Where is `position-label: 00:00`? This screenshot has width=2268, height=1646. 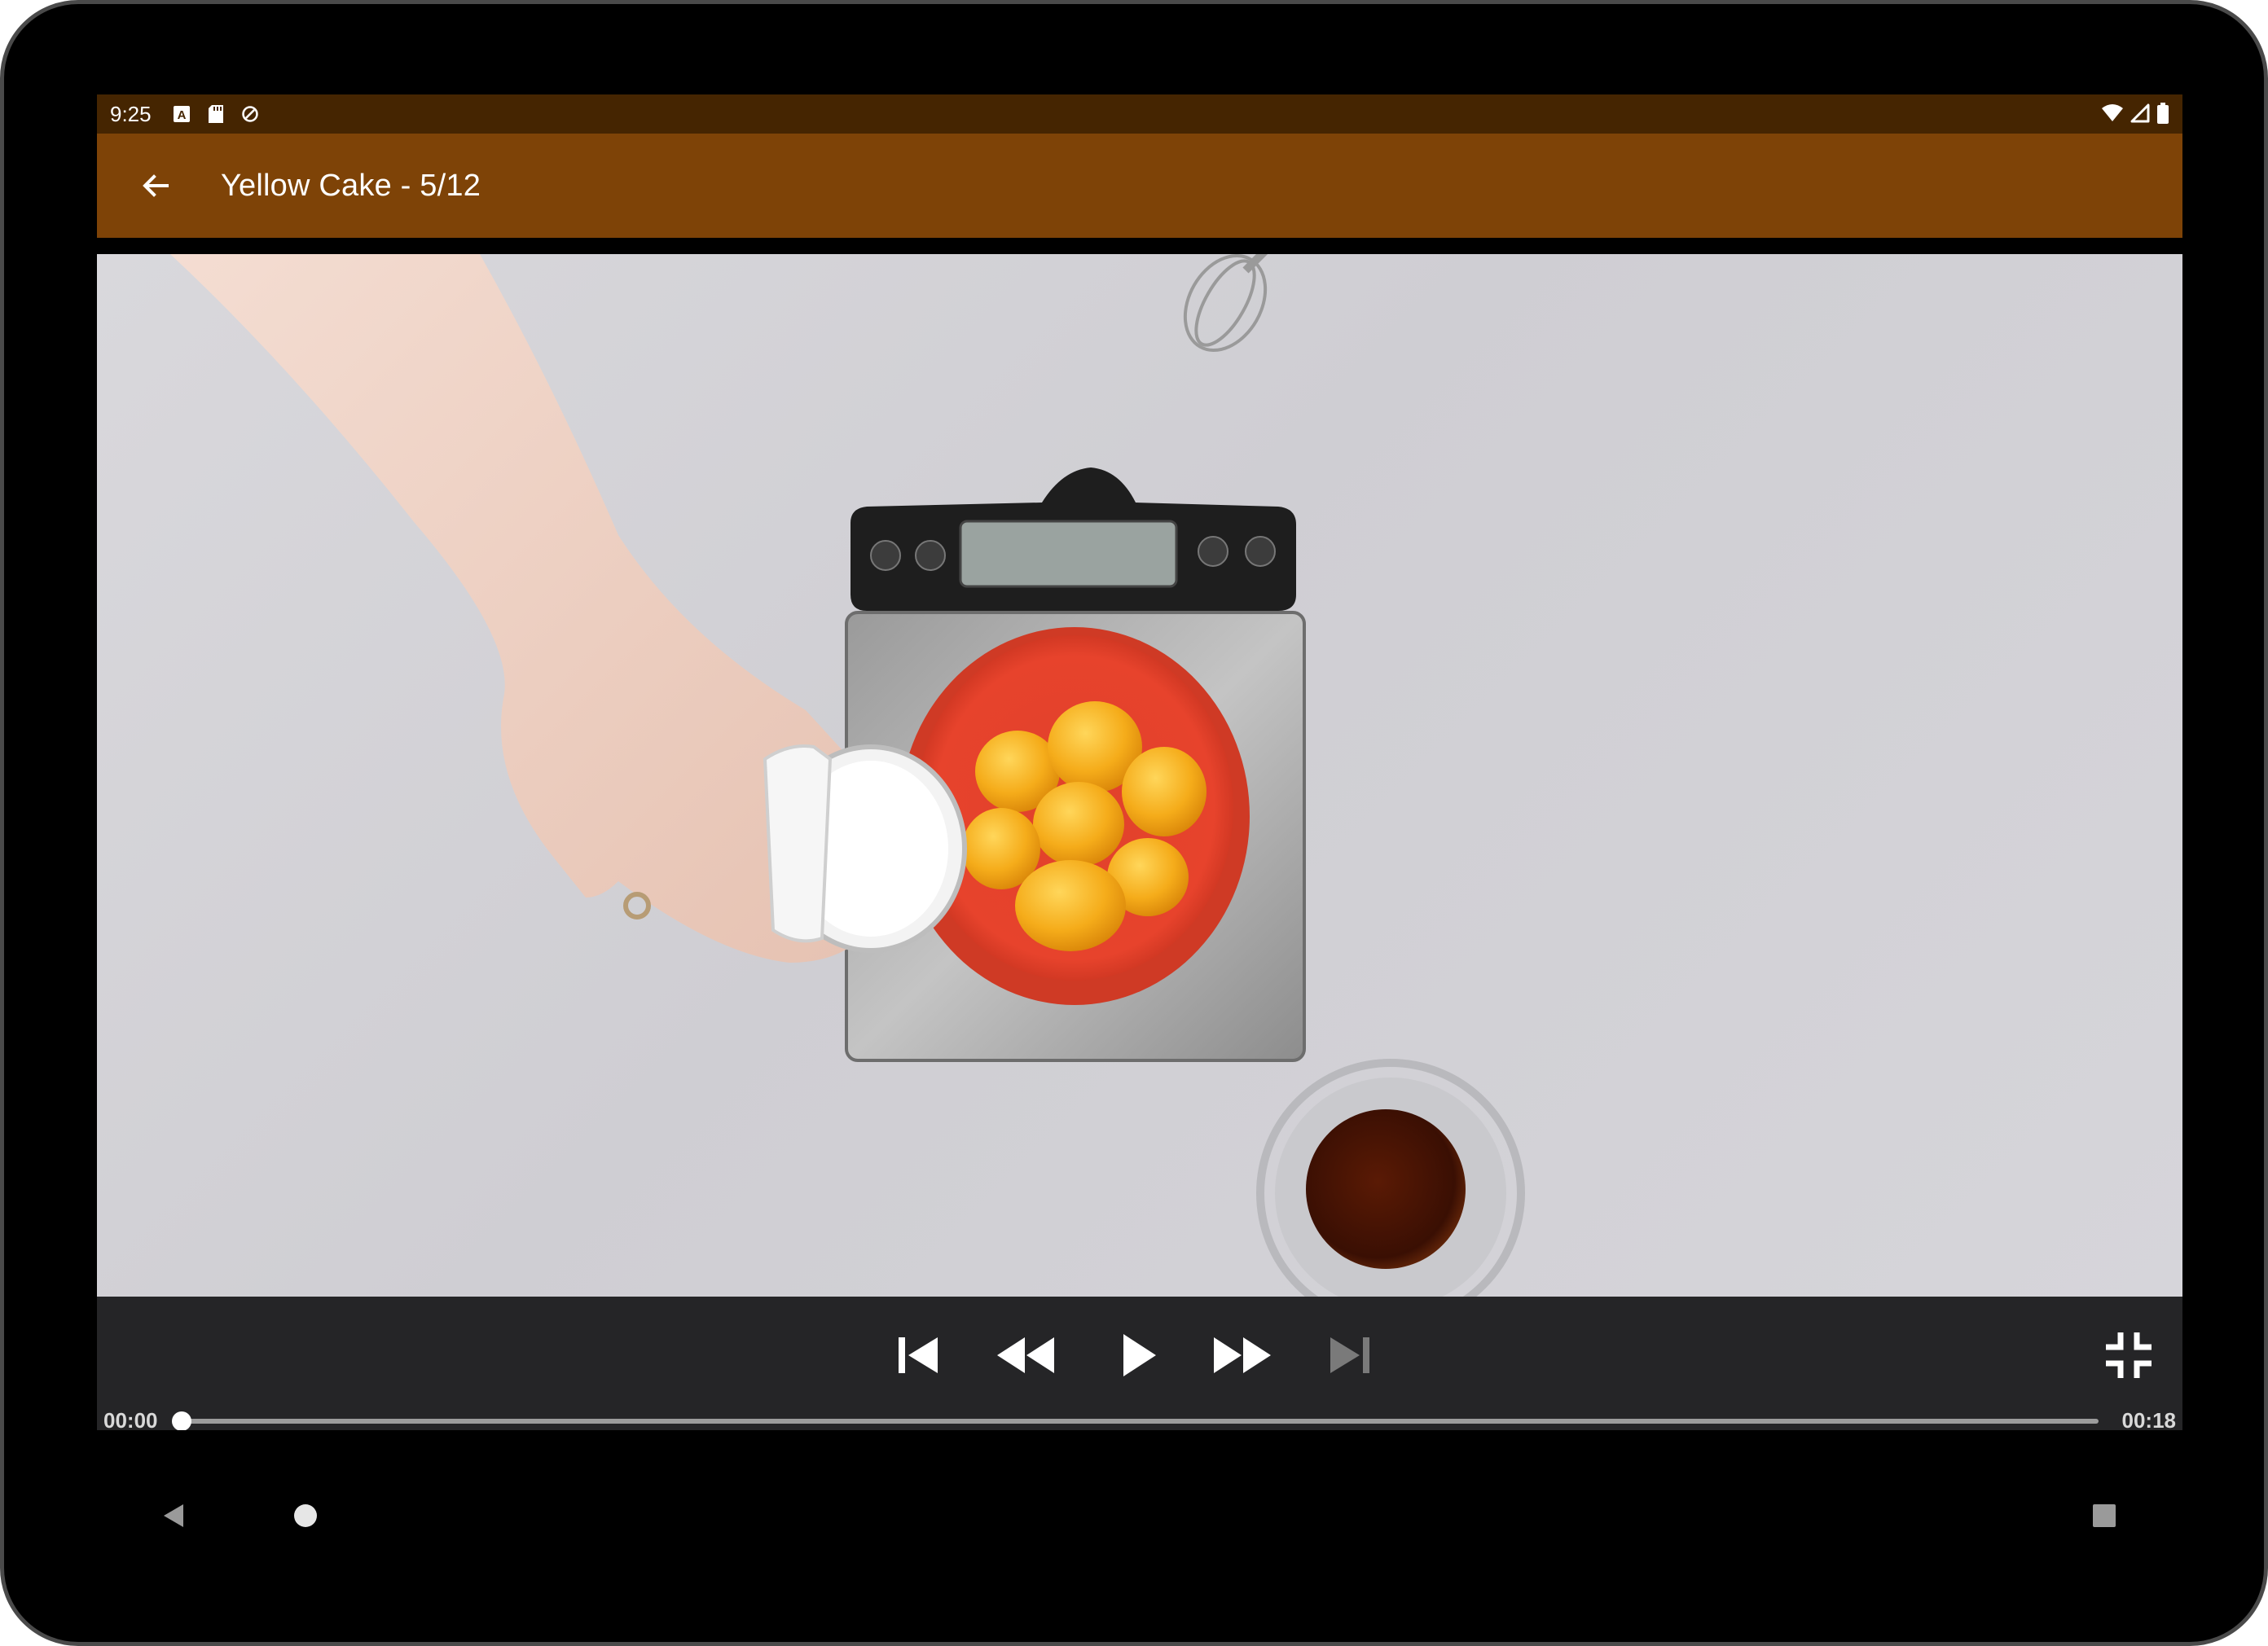
position-label: 00:00 is located at coordinates (130, 1419).